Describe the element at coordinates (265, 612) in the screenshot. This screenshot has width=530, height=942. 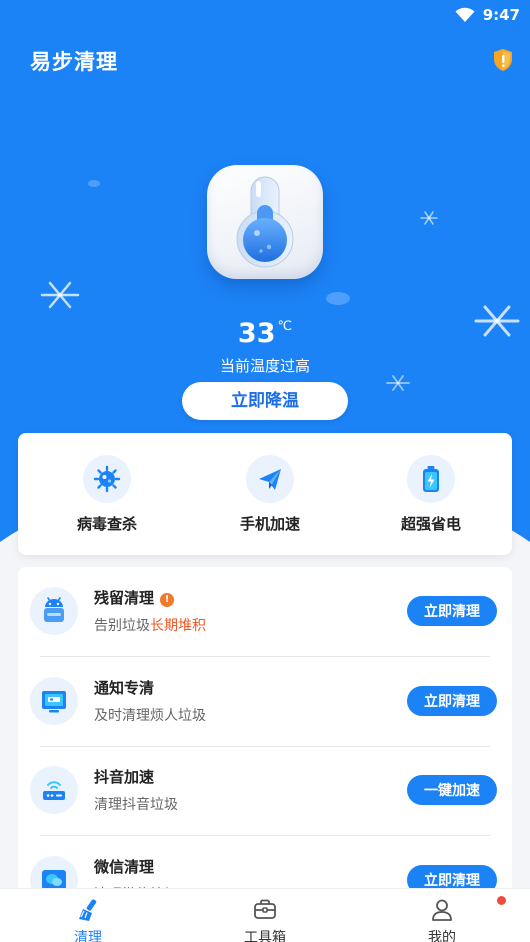
I see `list-item-residual-clean: 残留清理! 告别垃圾长期堆积 立即清理` at that location.